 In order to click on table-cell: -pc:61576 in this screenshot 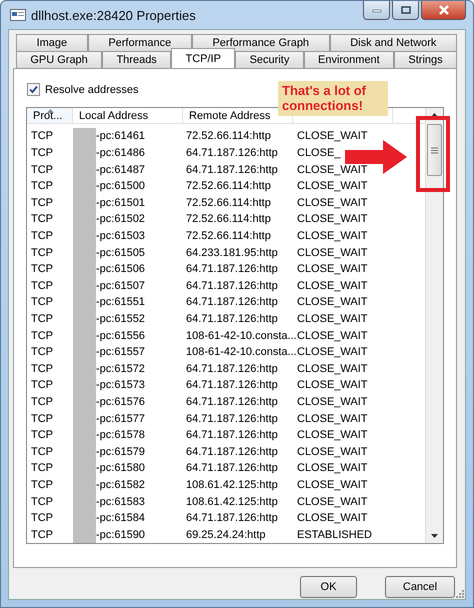, I will do `click(120, 402)`.